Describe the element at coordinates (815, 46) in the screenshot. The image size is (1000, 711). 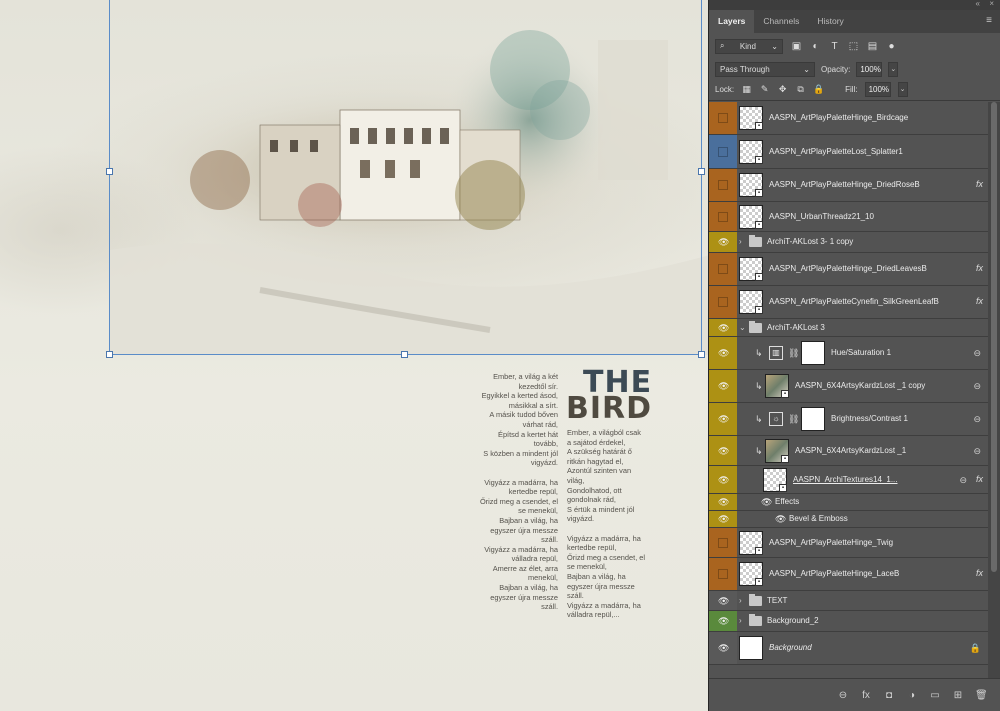
I see `adjustment-filter-icon: ◐` at that location.